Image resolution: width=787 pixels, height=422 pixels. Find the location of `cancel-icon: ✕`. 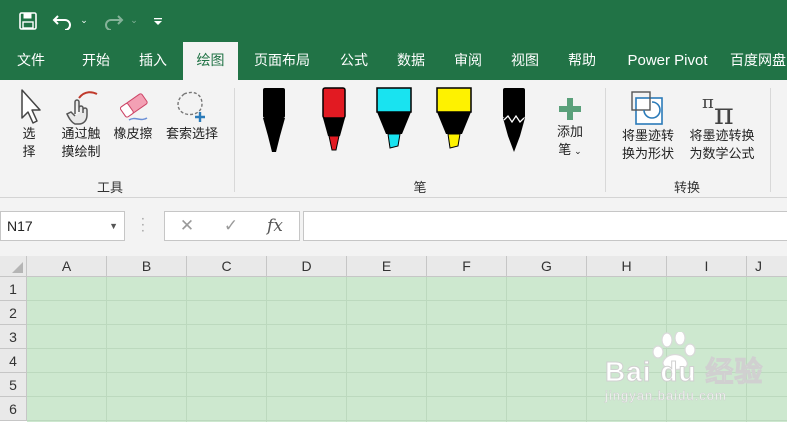

cancel-icon: ✕ is located at coordinates (187, 226).